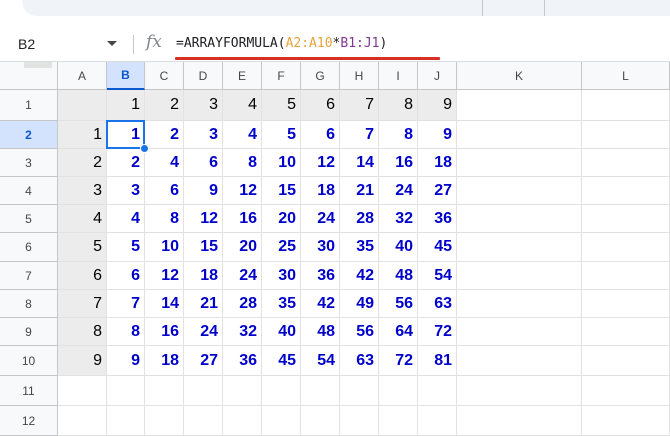  Describe the element at coordinates (29, 105) in the screenshot. I see `row-header-1: 1` at that location.